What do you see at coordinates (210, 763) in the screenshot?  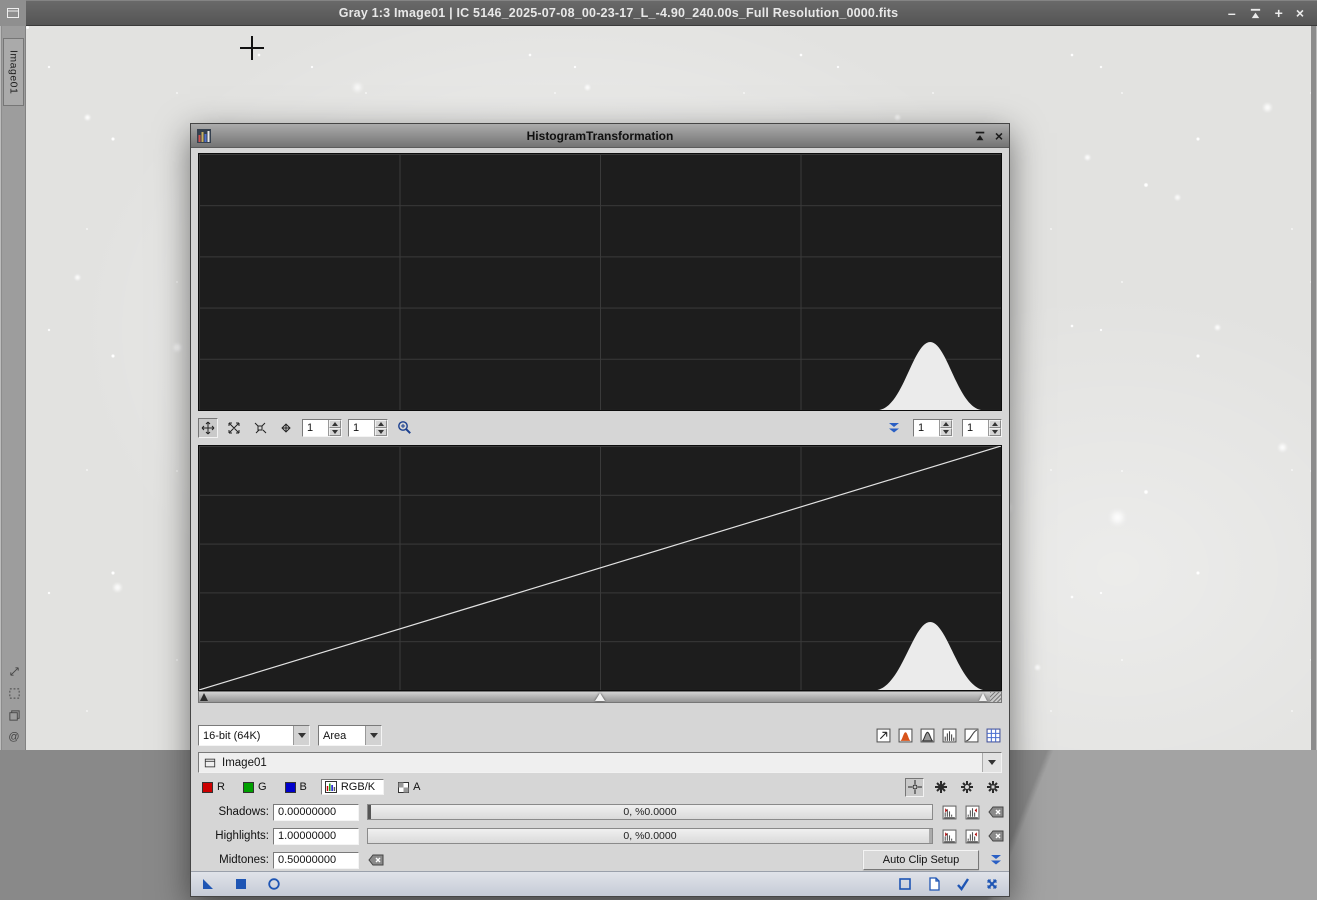 I see `view-icon` at bounding box center [210, 763].